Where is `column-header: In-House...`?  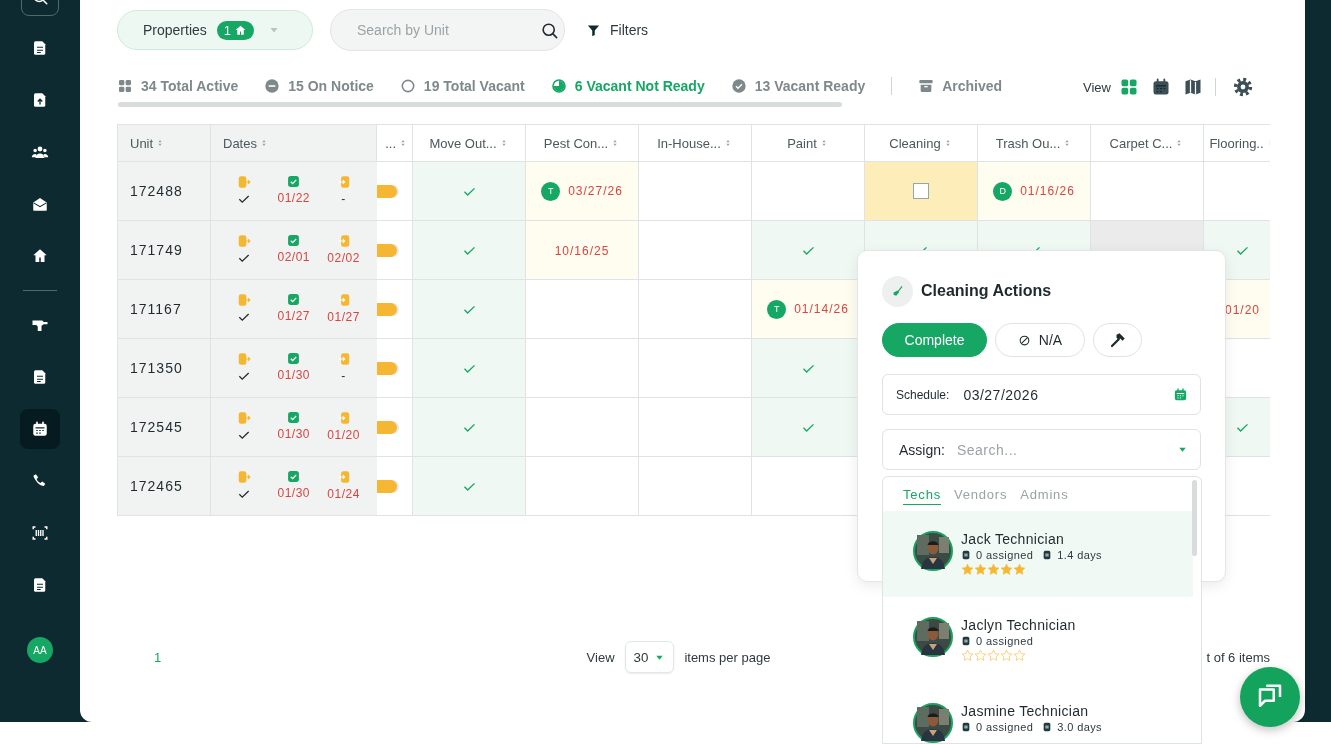
column-header: In-House... is located at coordinates (695, 143).